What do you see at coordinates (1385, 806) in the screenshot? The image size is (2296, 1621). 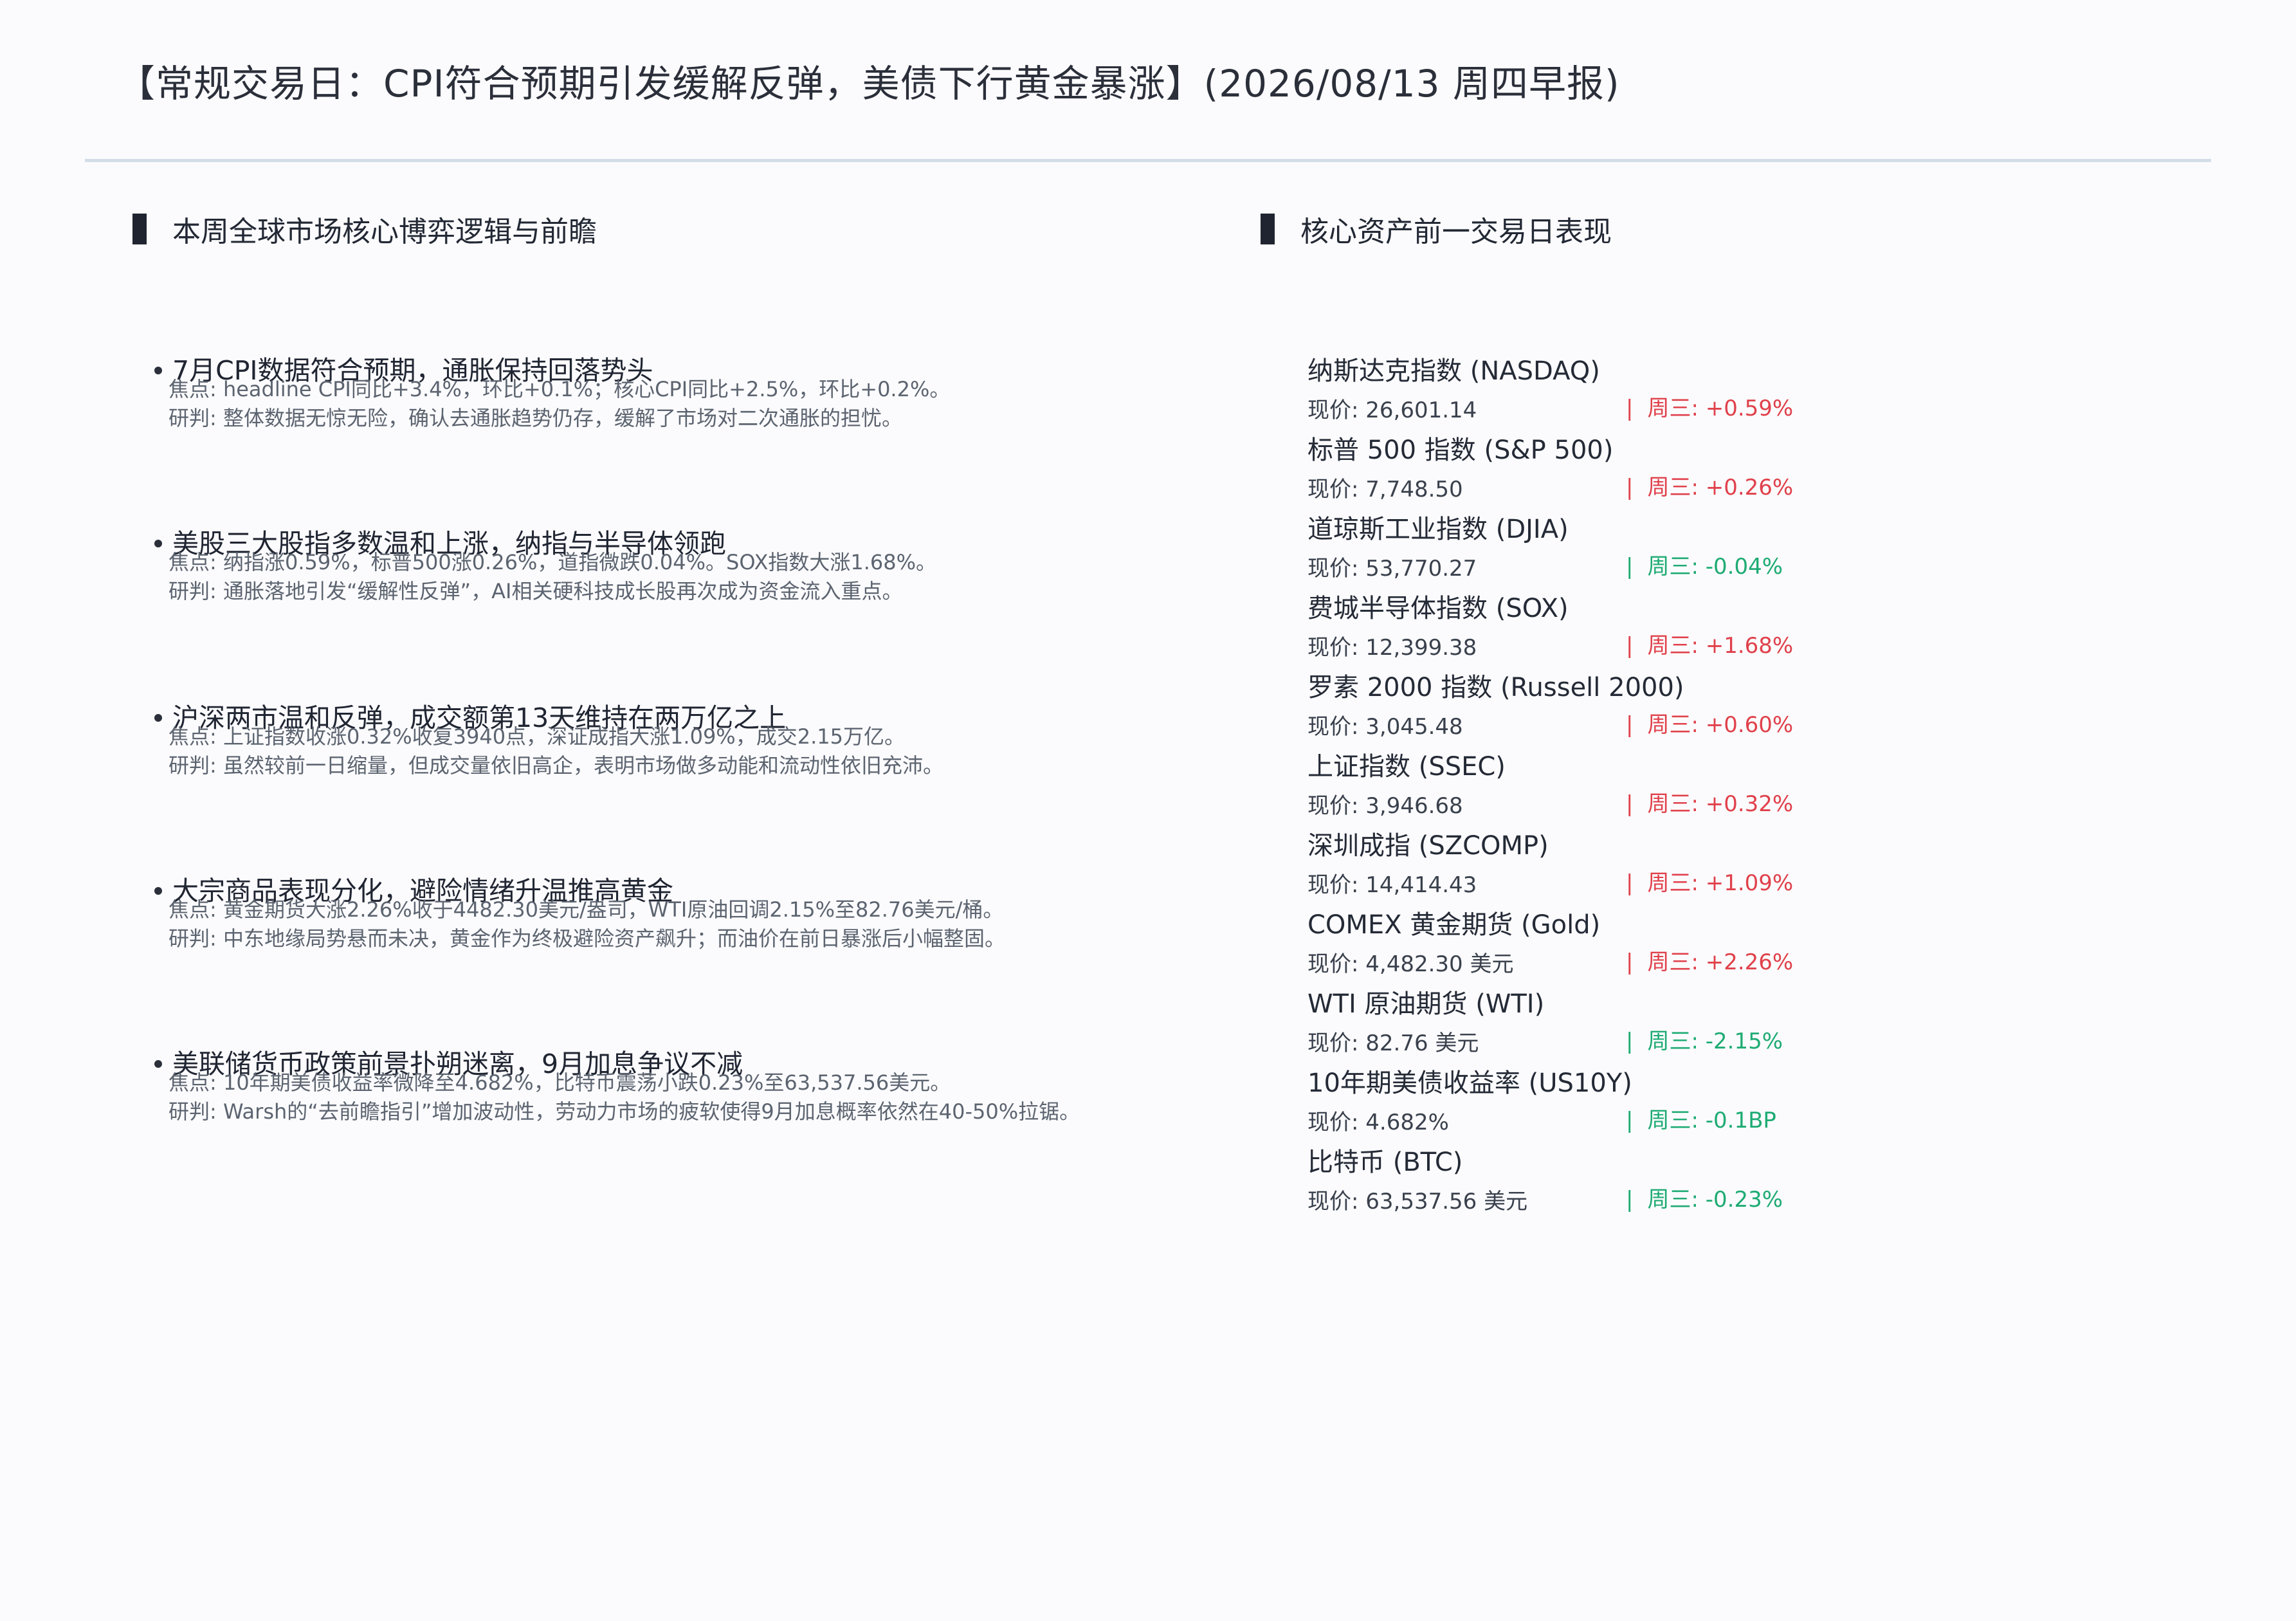 I see `asset-price: 现价: 3,946.68` at bounding box center [1385, 806].